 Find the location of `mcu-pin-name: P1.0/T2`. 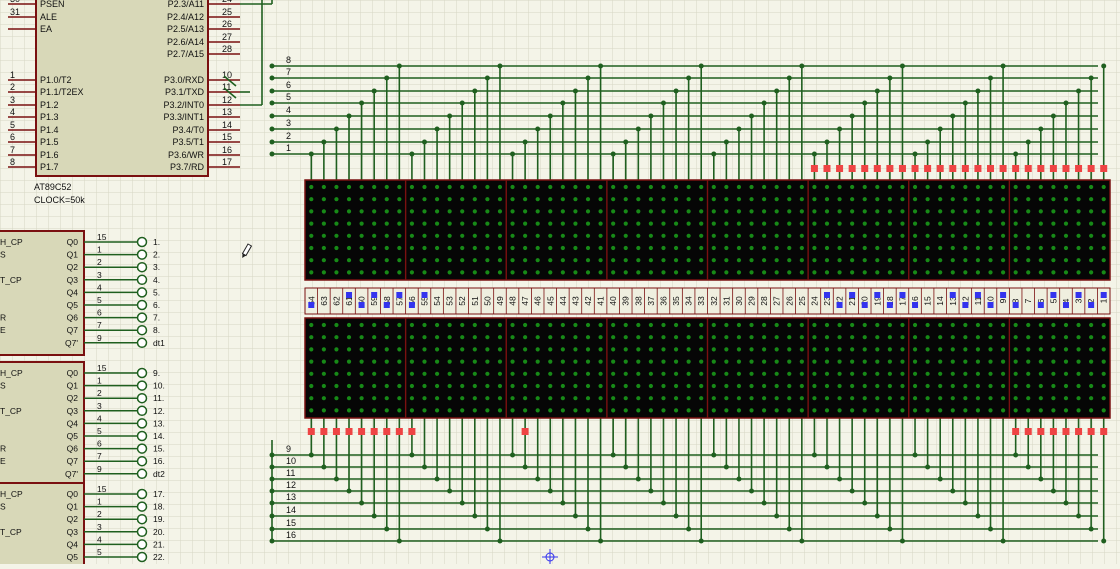

mcu-pin-name: P1.0/T2 is located at coordinates (56, 80).